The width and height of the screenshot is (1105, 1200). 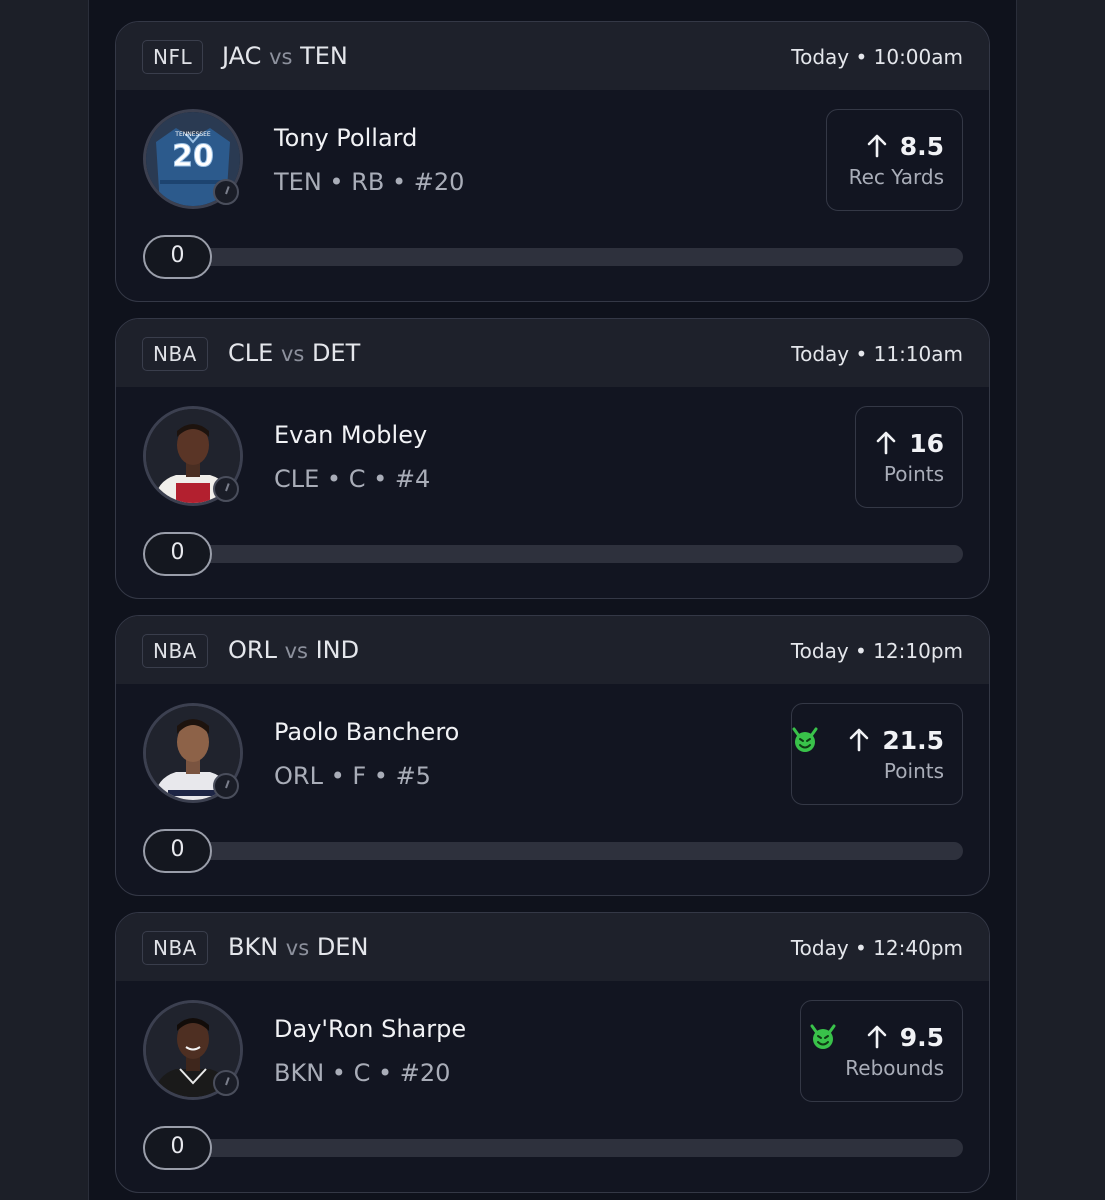 I want to click on projection-line: 16, so click(x=908, y=443).